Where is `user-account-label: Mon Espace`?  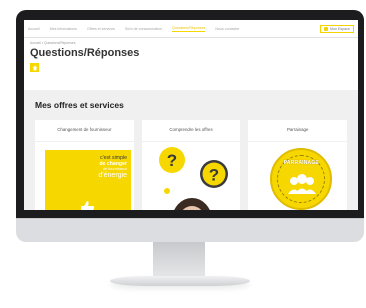 user-account-label: Mon Espace is located at coordinates (340, 28).